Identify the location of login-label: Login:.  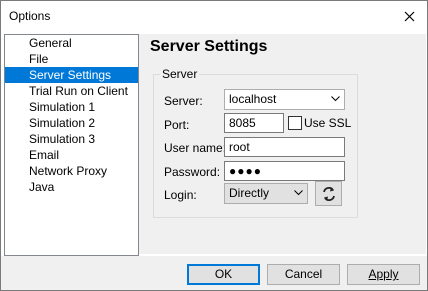
(180, 195).